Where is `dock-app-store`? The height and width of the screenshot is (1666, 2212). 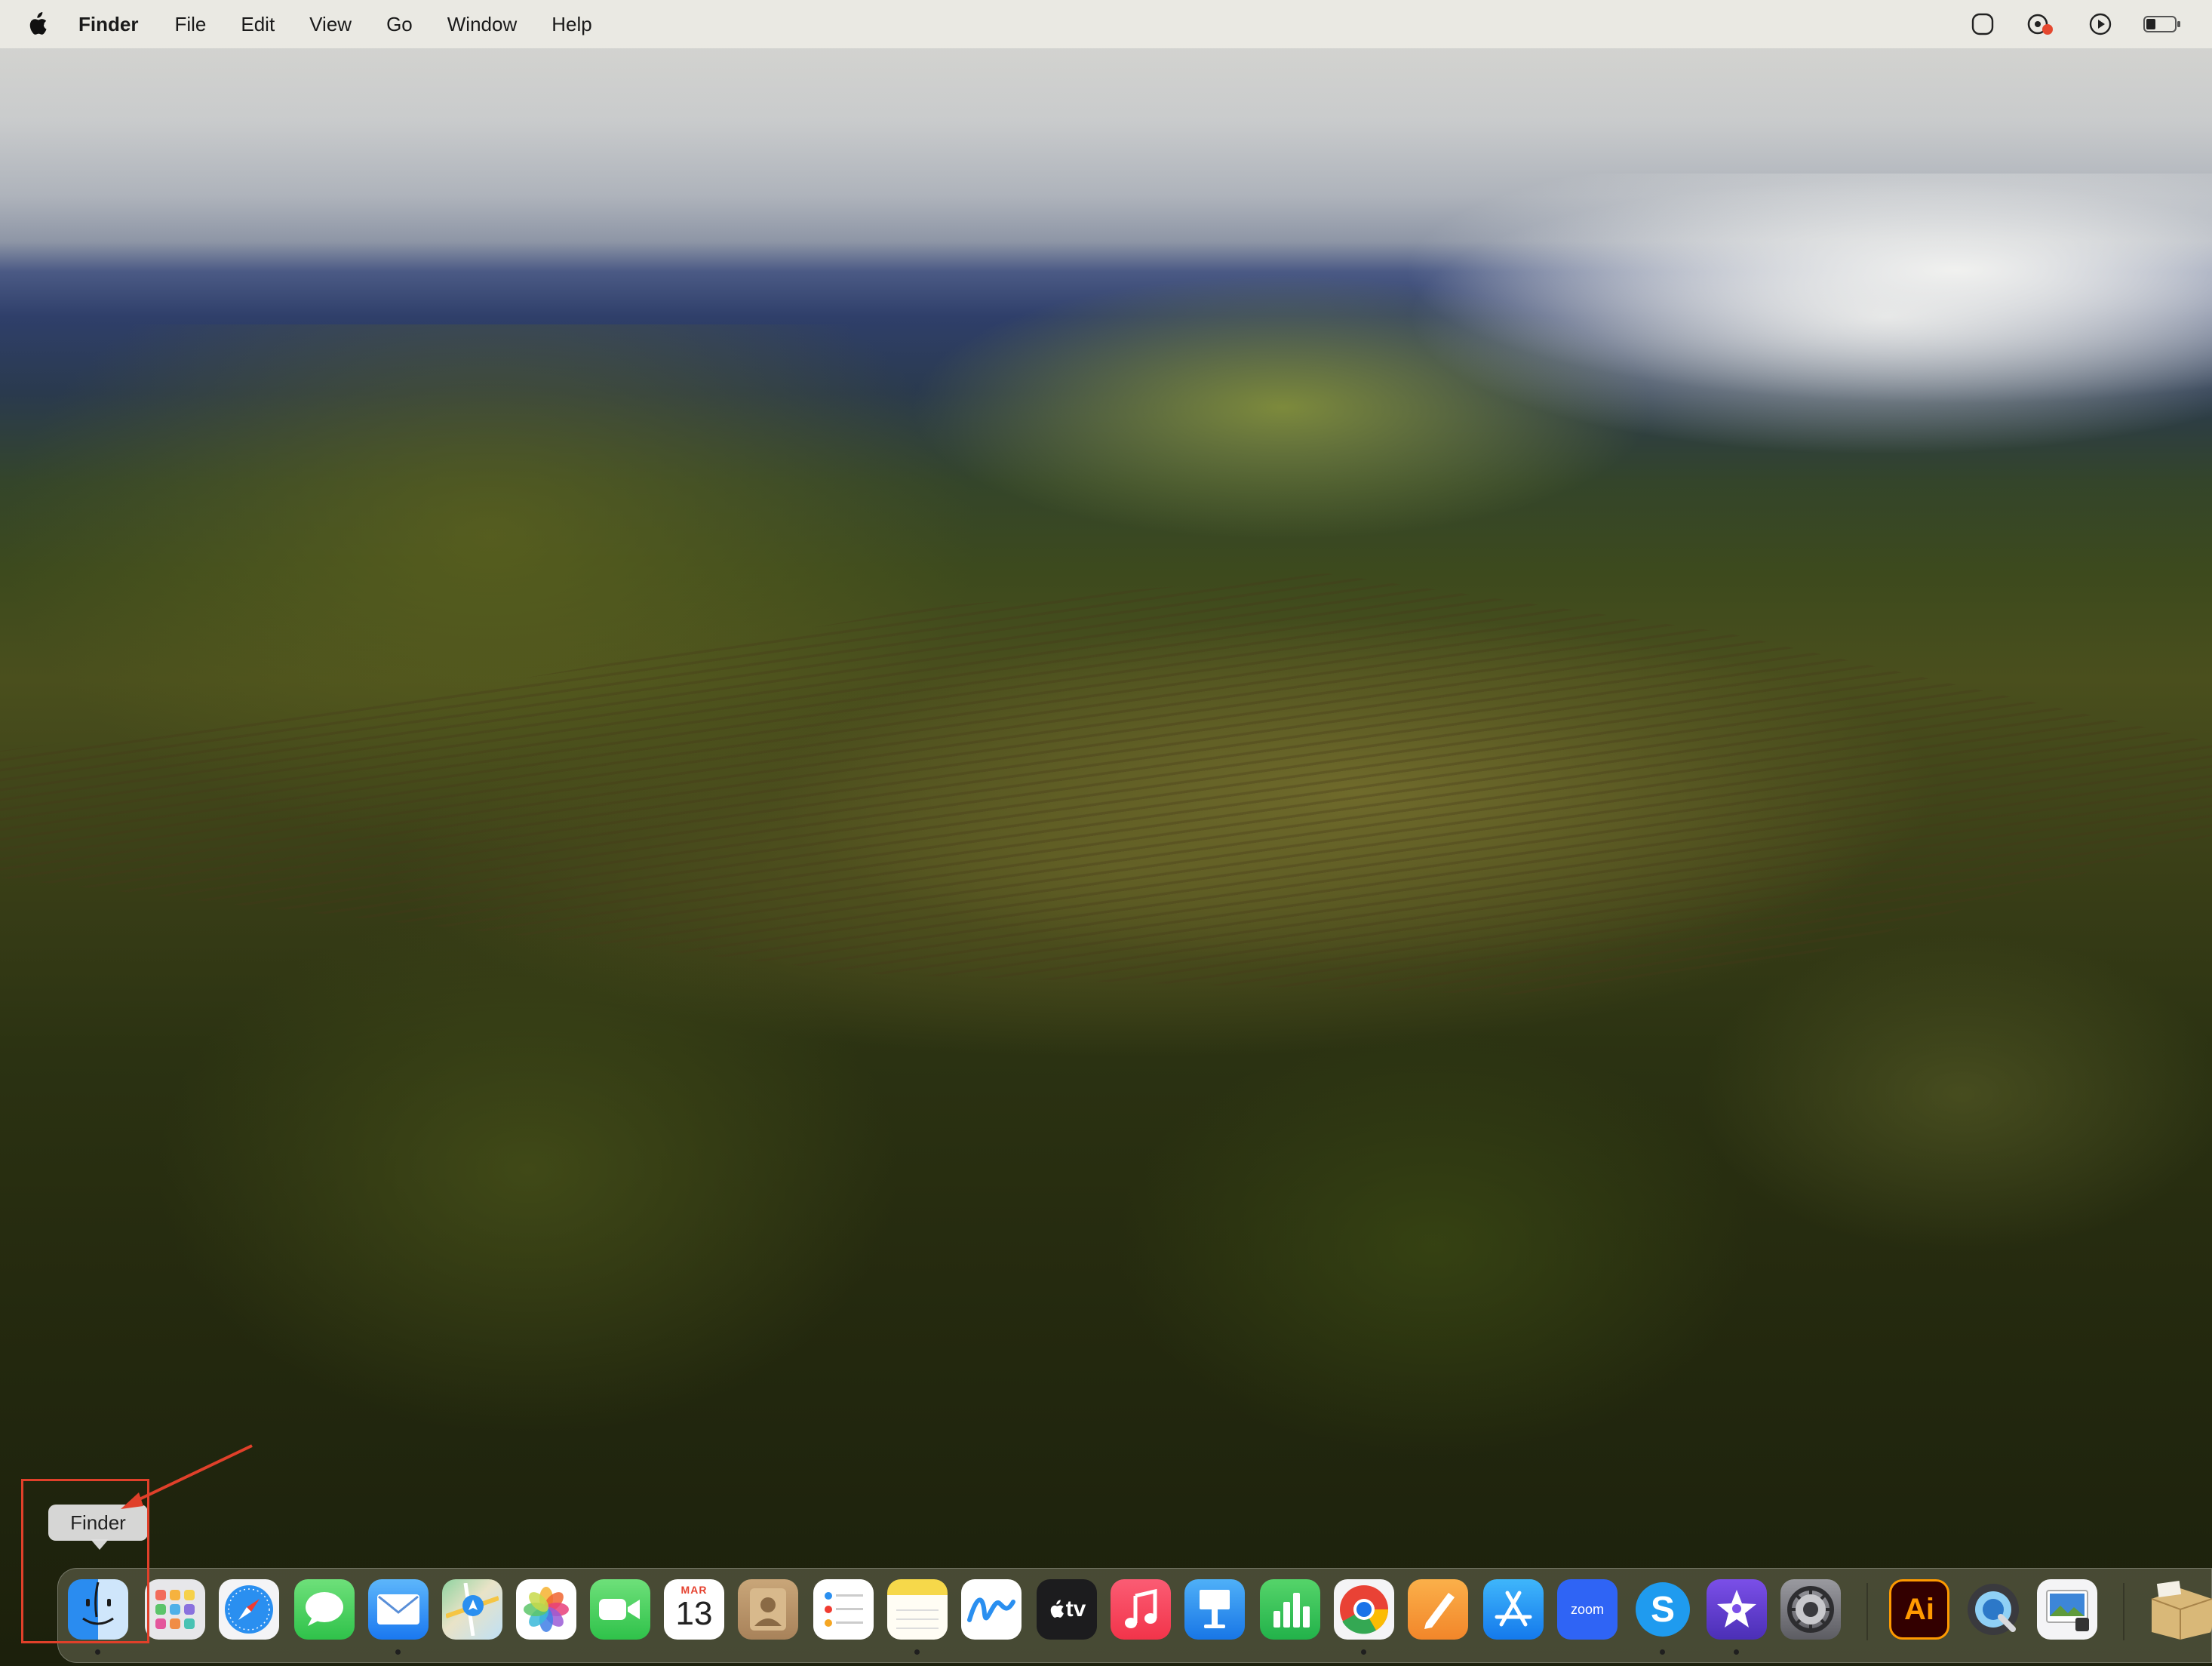
dock-app-store is located at coordinates (1513, 1609).